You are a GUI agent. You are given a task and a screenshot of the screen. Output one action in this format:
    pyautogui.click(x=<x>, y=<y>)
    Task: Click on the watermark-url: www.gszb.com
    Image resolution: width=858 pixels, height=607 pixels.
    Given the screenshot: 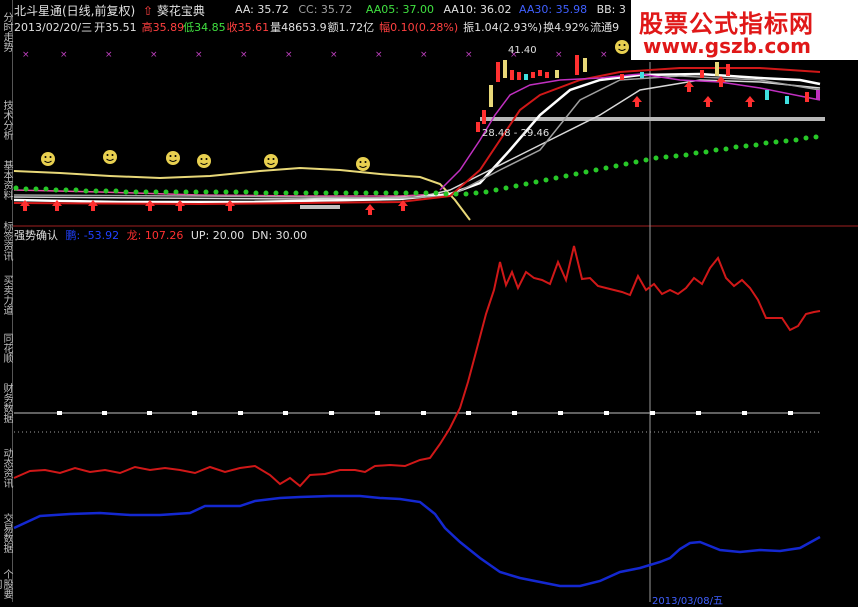 What is the action you would take?
    pyautogui.click(x=727, y=46)
    